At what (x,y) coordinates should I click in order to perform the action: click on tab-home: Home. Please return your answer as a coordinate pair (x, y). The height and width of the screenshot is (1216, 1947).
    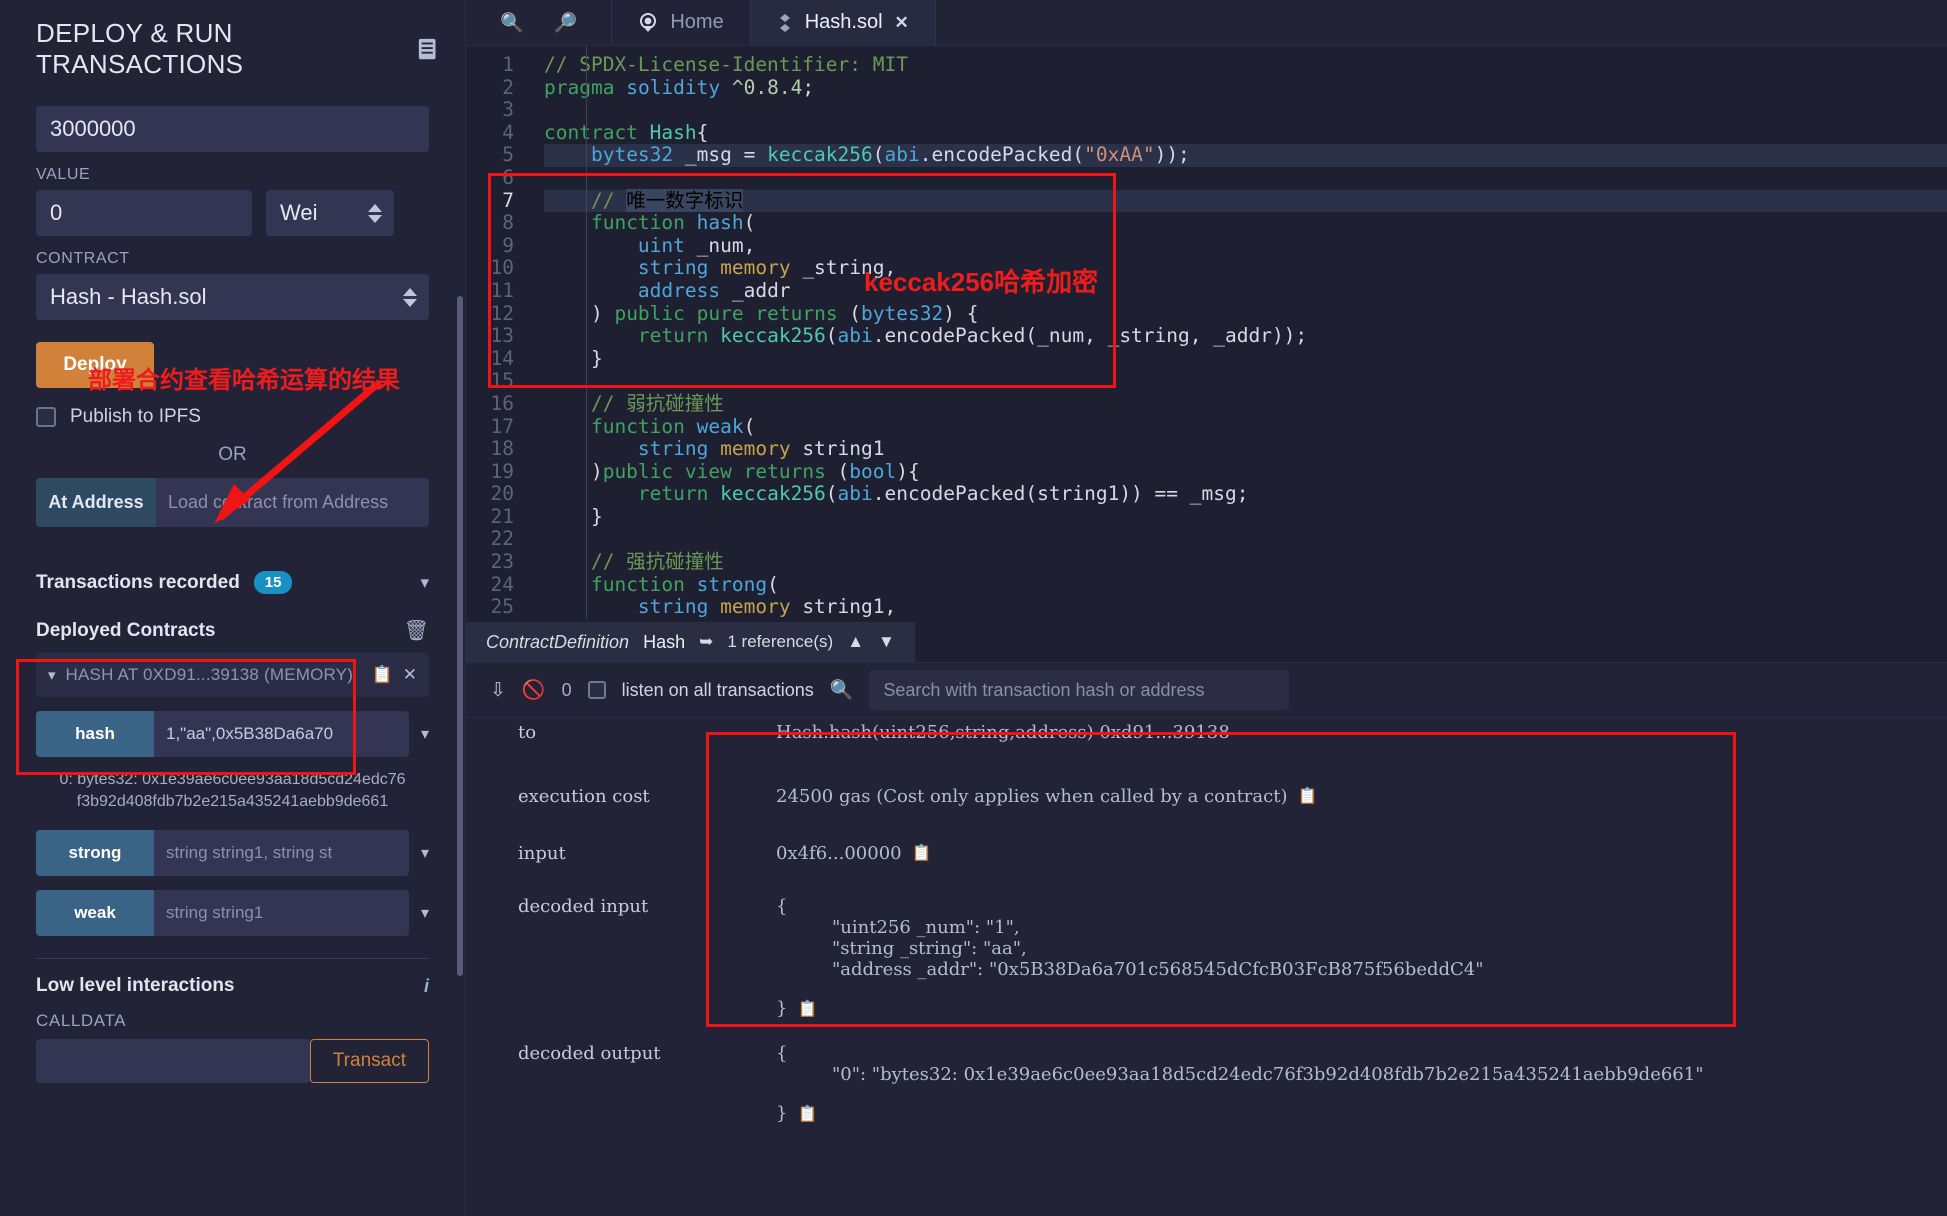
    Looking at the image, I should click on (681, 22).